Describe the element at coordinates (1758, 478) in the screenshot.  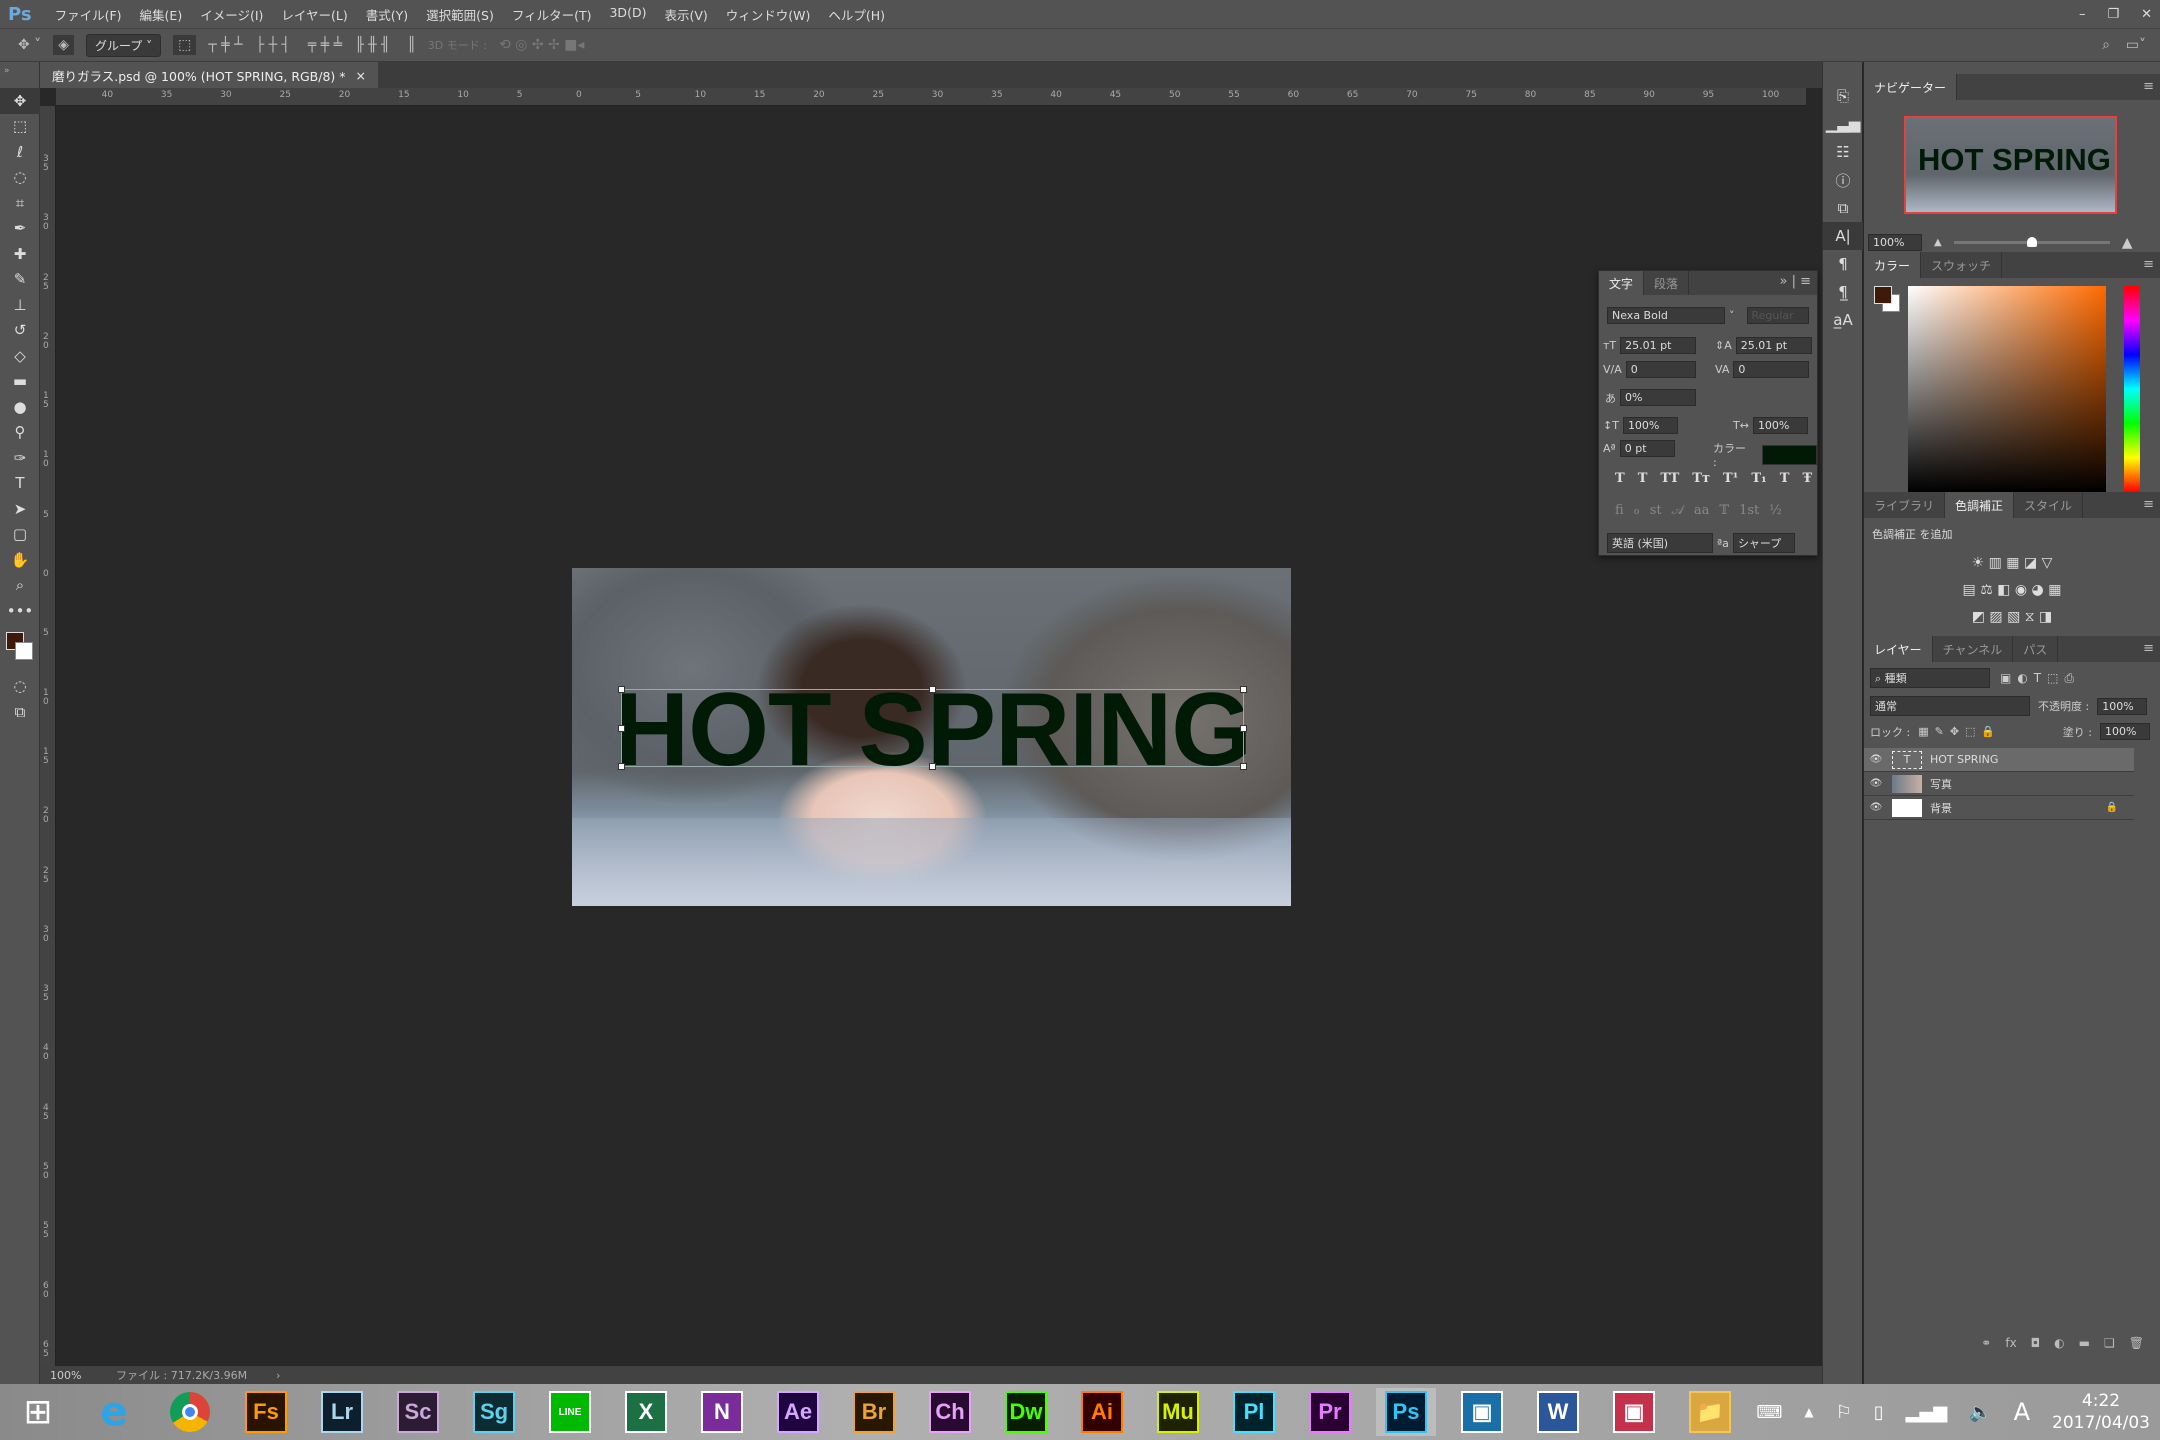
I see `text-style-button: T₁` at that location.